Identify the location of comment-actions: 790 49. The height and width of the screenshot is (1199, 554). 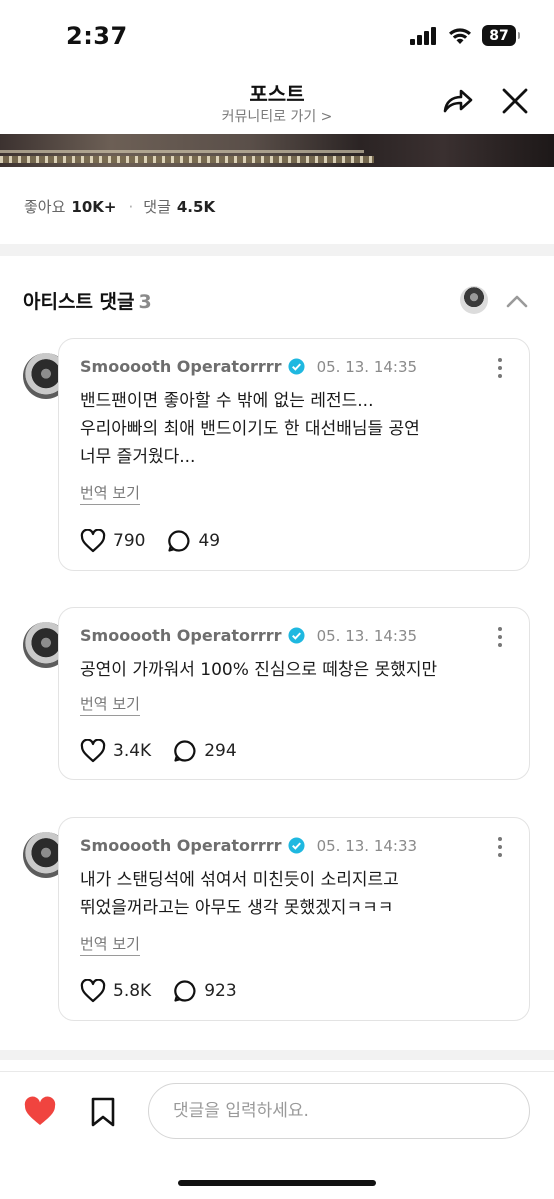
(161, 541).